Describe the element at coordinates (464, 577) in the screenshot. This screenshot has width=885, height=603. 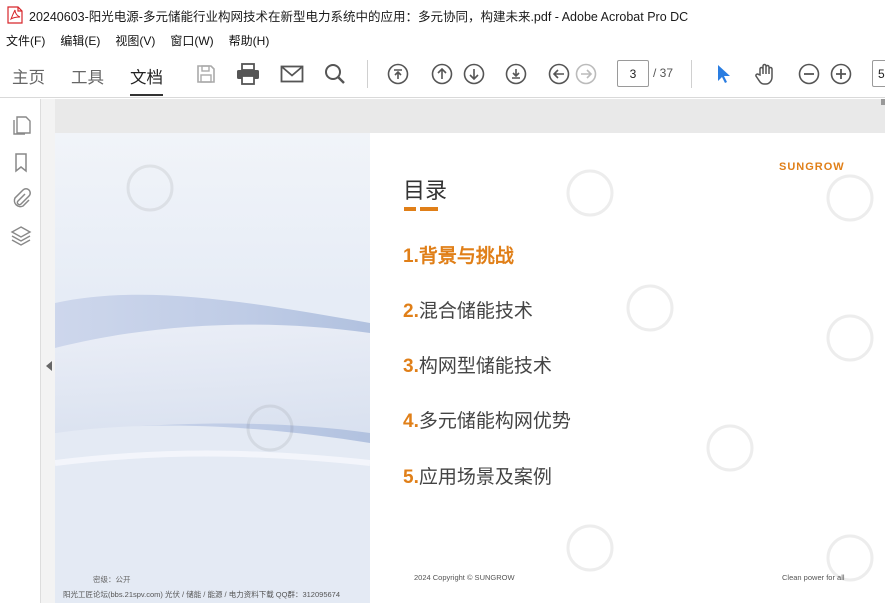
I see `copyright-text: 2024 Copyright © SUNGROW` at that location.